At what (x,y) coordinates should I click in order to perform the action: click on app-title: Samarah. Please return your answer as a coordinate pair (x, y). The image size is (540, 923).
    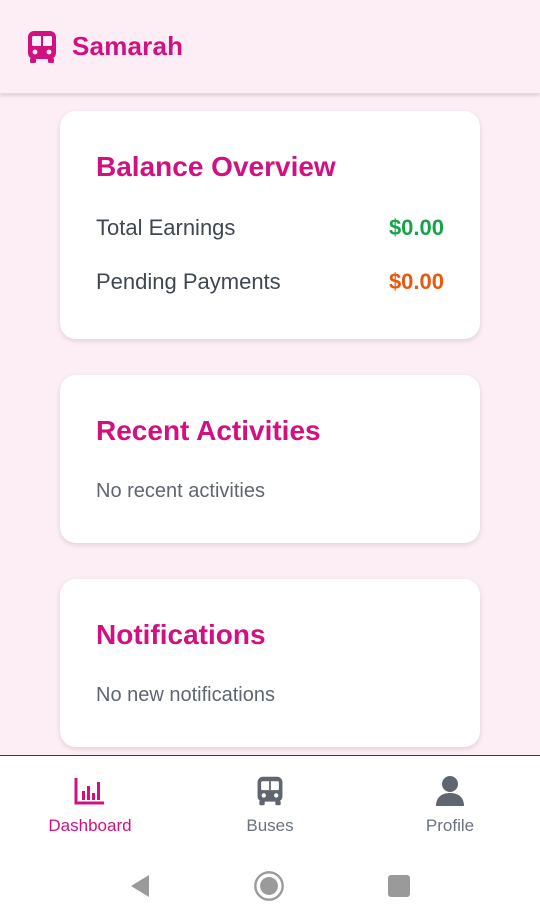
    Looking at the image, I should click on (128, 46).